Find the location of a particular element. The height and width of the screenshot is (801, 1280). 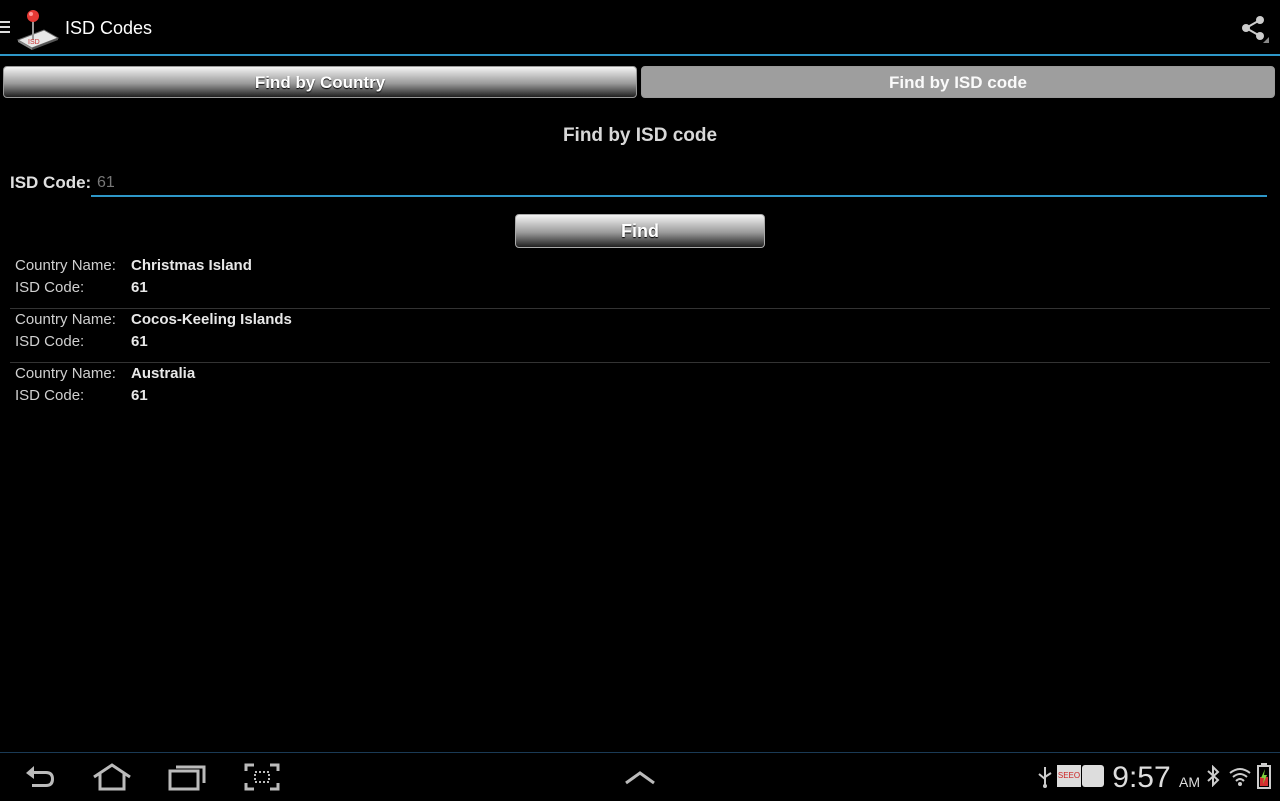

status-clock: 9:57 AM is located at coordinates (1156, 778).